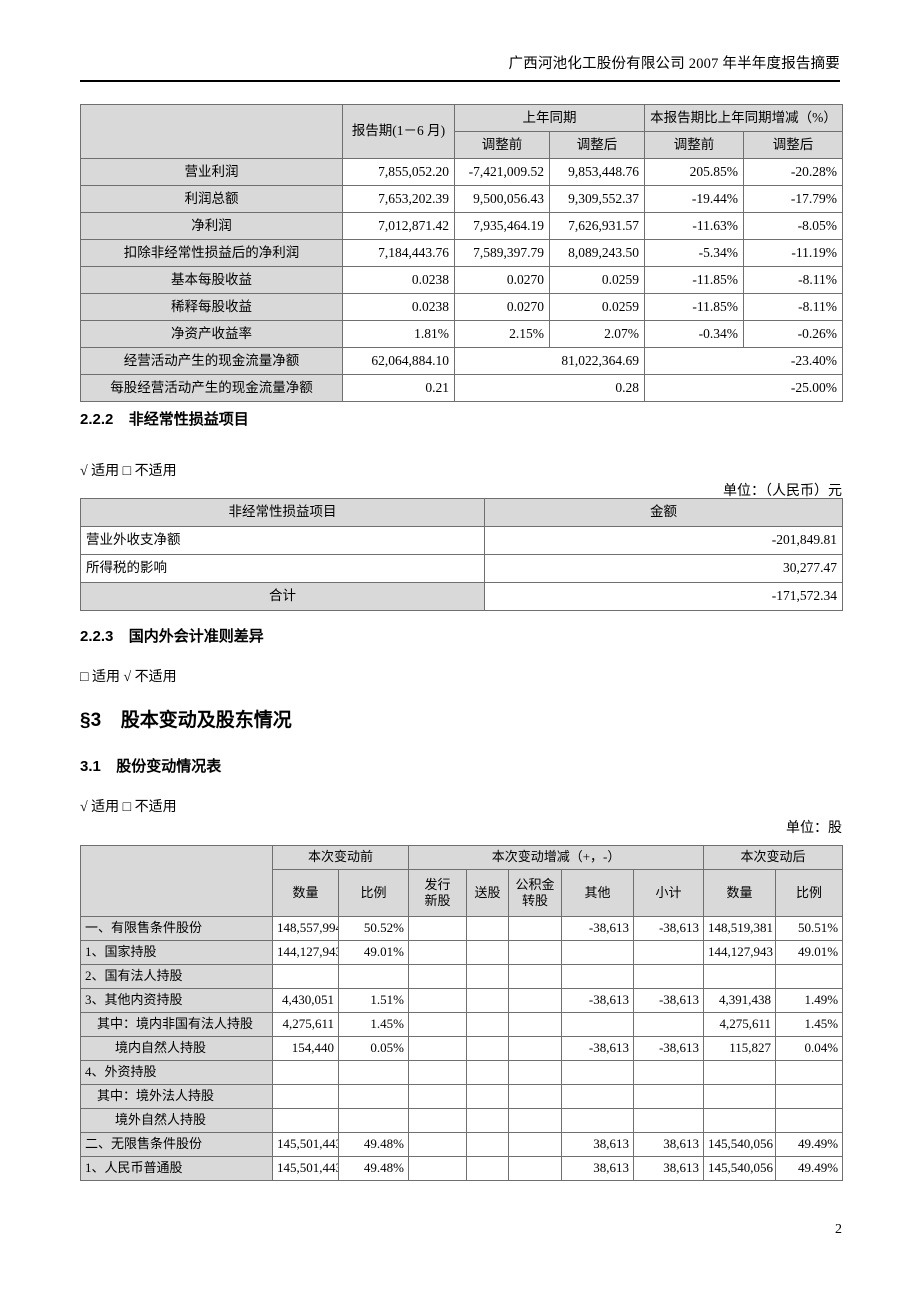 The height and width of the screenshot is (1302, 920). What do you see at coordinates (305, 1024) in the screenshot?
I see `cell-before-qty: 4,275,611` at bounding box center [305, 1024].